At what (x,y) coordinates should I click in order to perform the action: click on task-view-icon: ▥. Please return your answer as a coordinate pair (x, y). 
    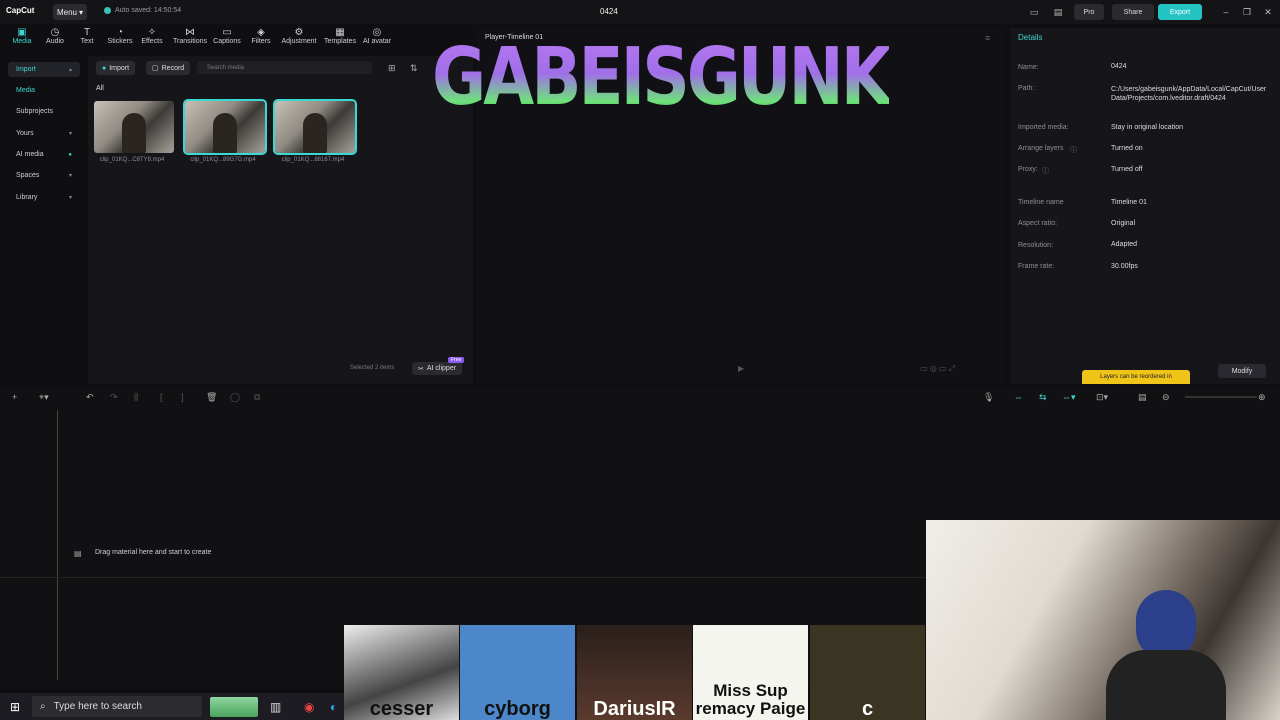
    Looking at the image, I should click on (275, 707).